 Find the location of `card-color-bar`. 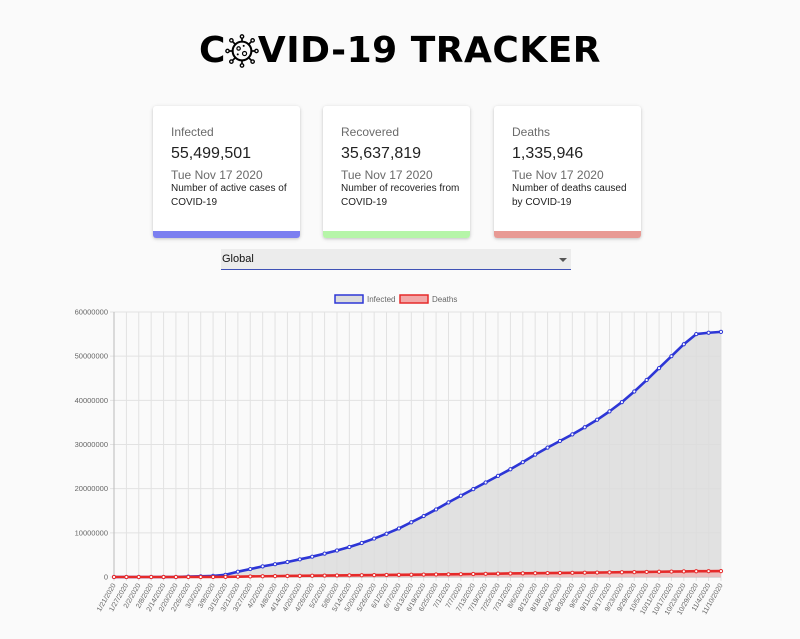

card-color-bar is located at coordinates (567, 234).